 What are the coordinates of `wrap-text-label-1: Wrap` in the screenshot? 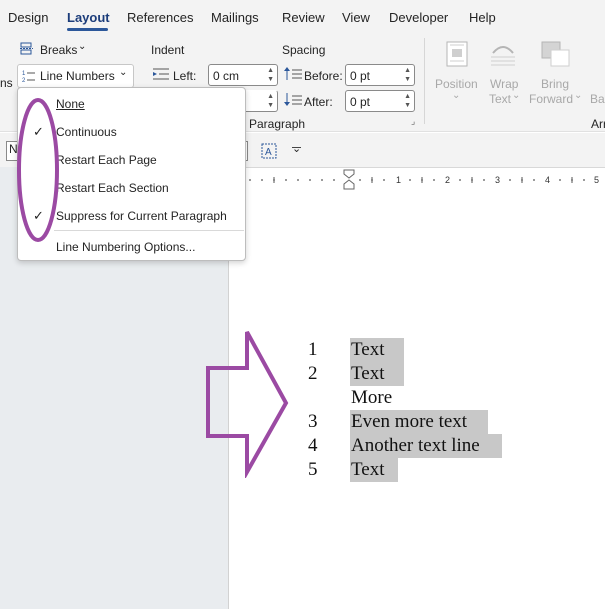 It's located at (504, 84).